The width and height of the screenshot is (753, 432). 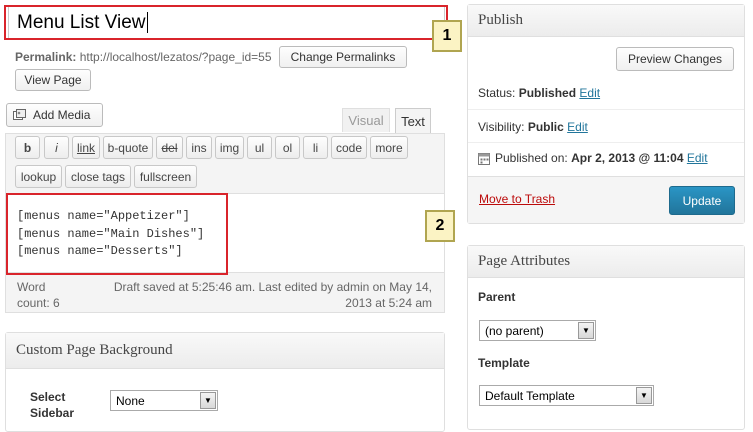 I want to click on status-row: Status: Published Edit, so click(x=539, y=93).